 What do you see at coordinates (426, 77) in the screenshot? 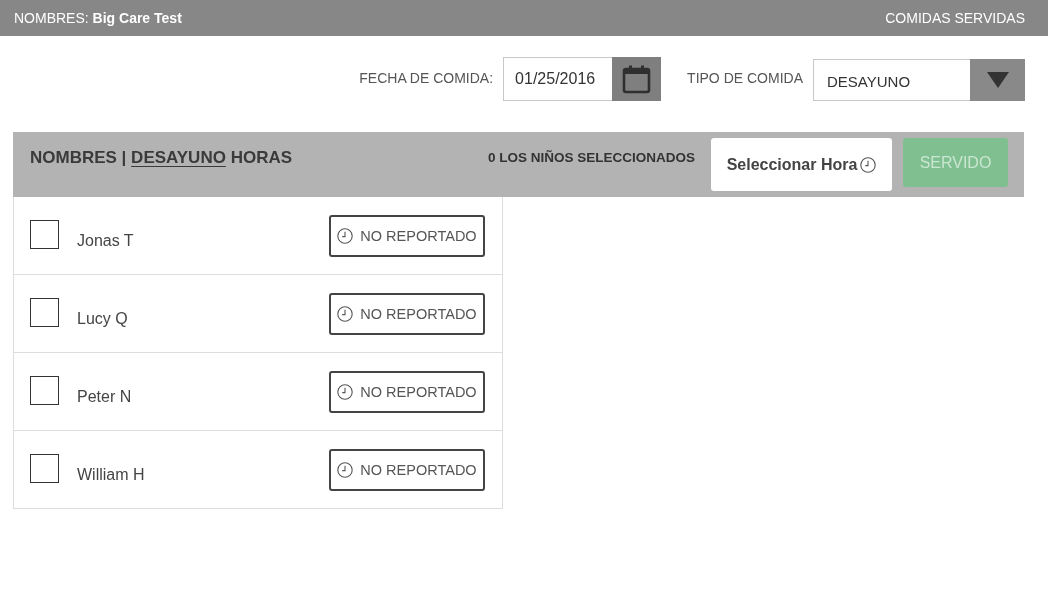
I see `date-label: FECHA DE COMIDA:` at bounding box center [426, 77].